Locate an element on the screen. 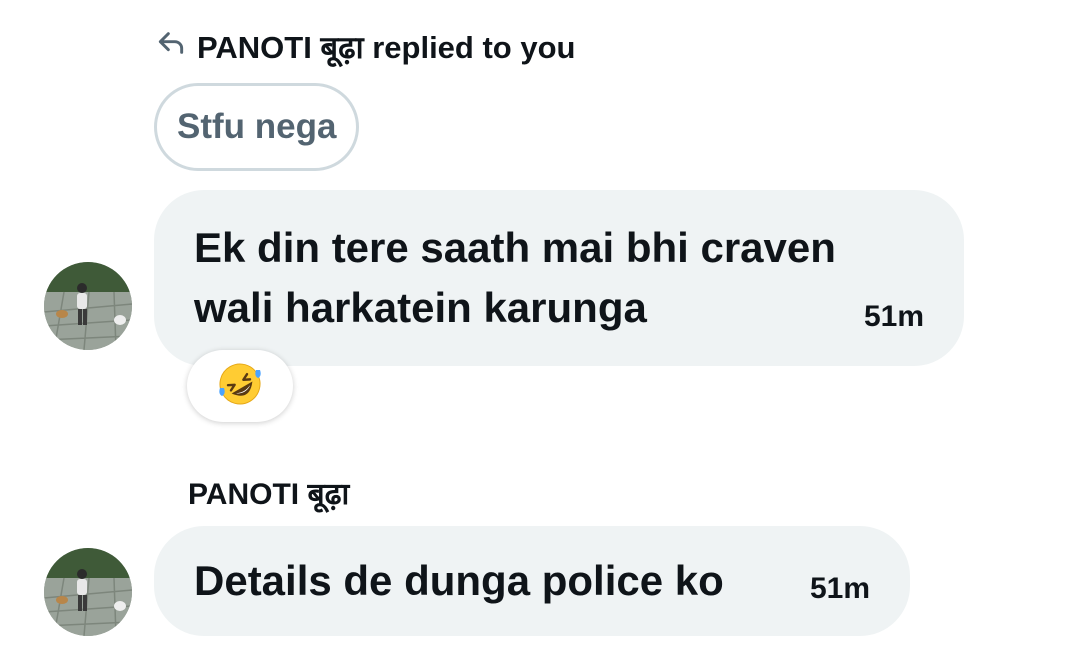 This screenshot has height=667, width=1079. reply-header: PANOTI बूढ़ा replied to you is located at coordinates (365, 47).